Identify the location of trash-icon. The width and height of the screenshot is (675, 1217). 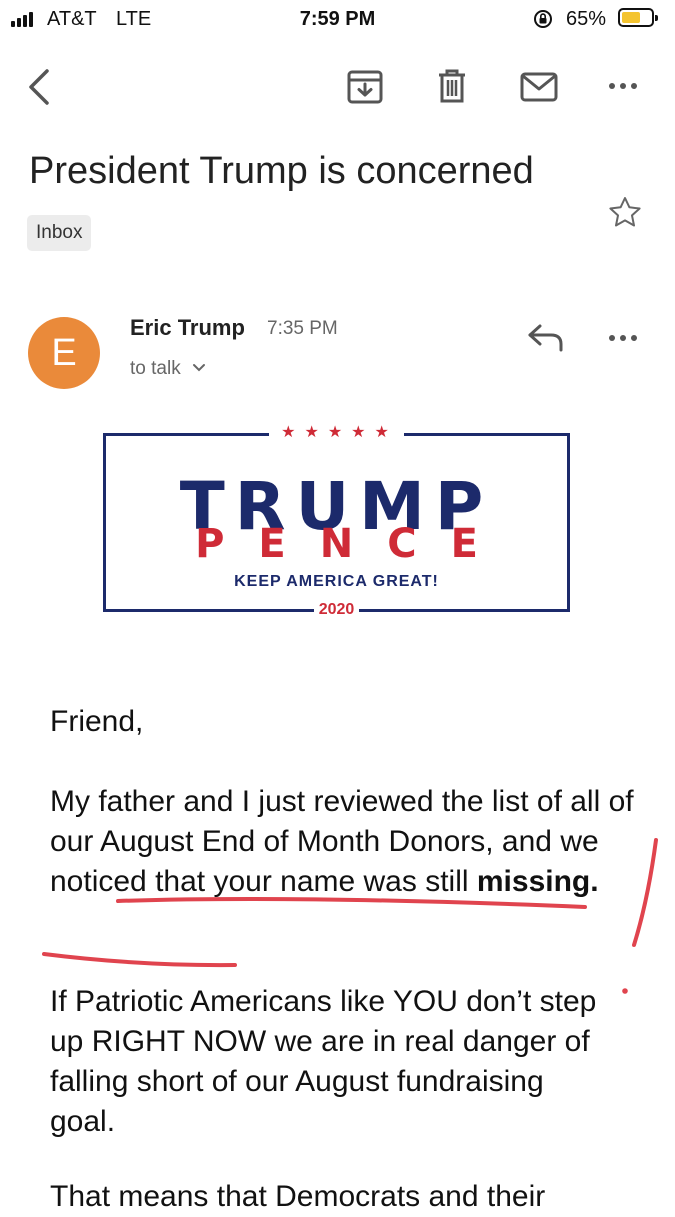
(452, 86).